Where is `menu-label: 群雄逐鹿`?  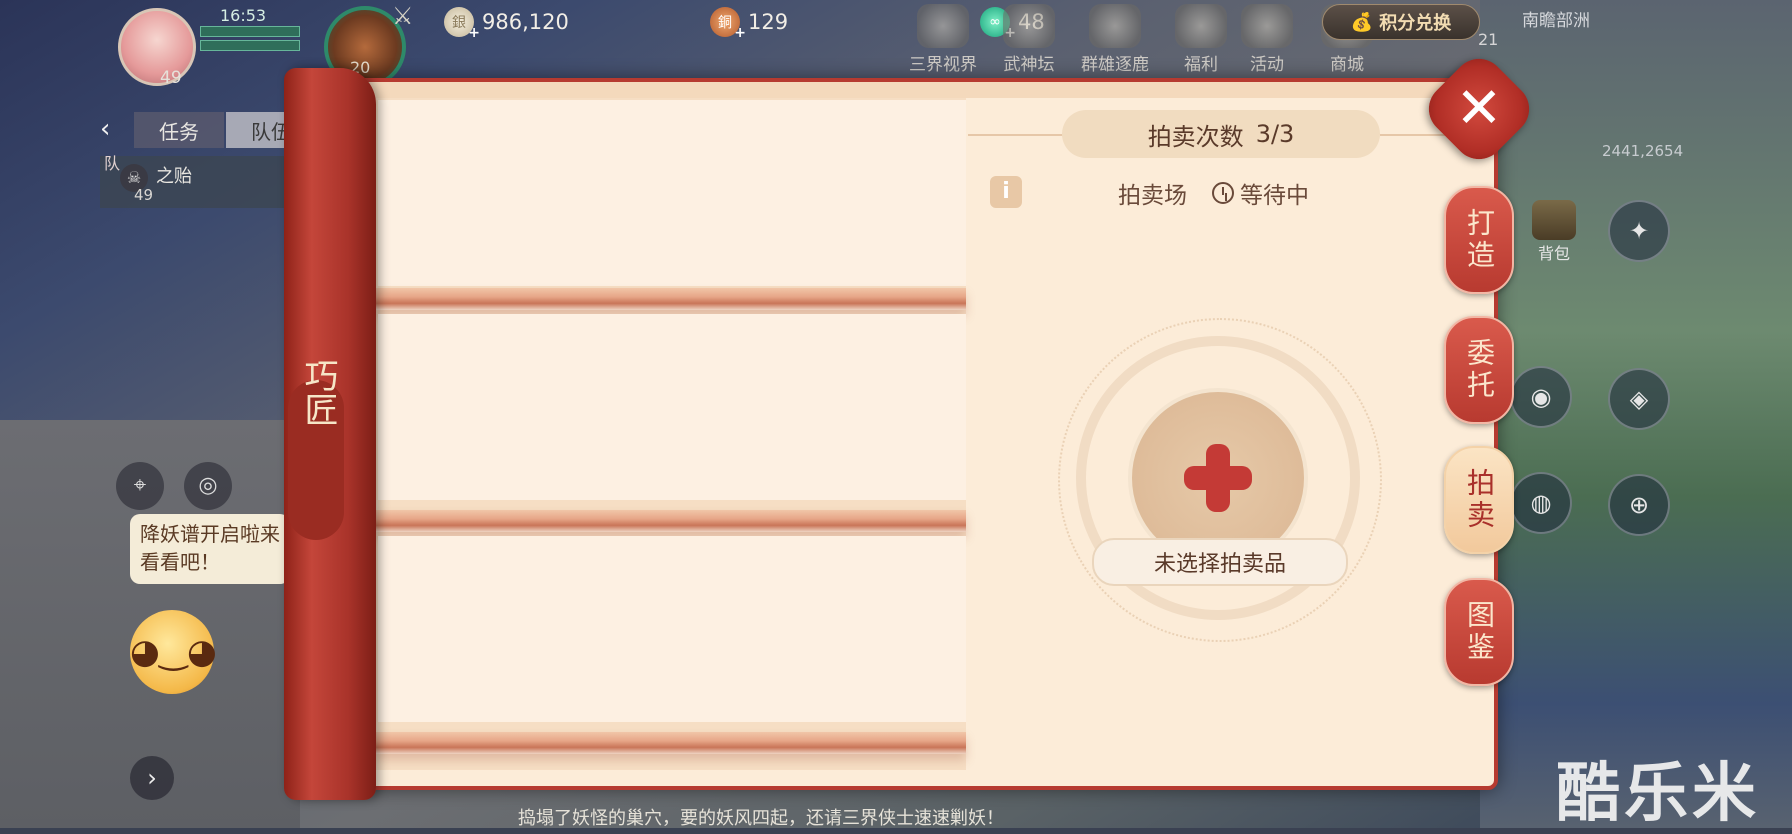
menu-label: 群雄逐鹿 is located at coordinates (1115, 65).